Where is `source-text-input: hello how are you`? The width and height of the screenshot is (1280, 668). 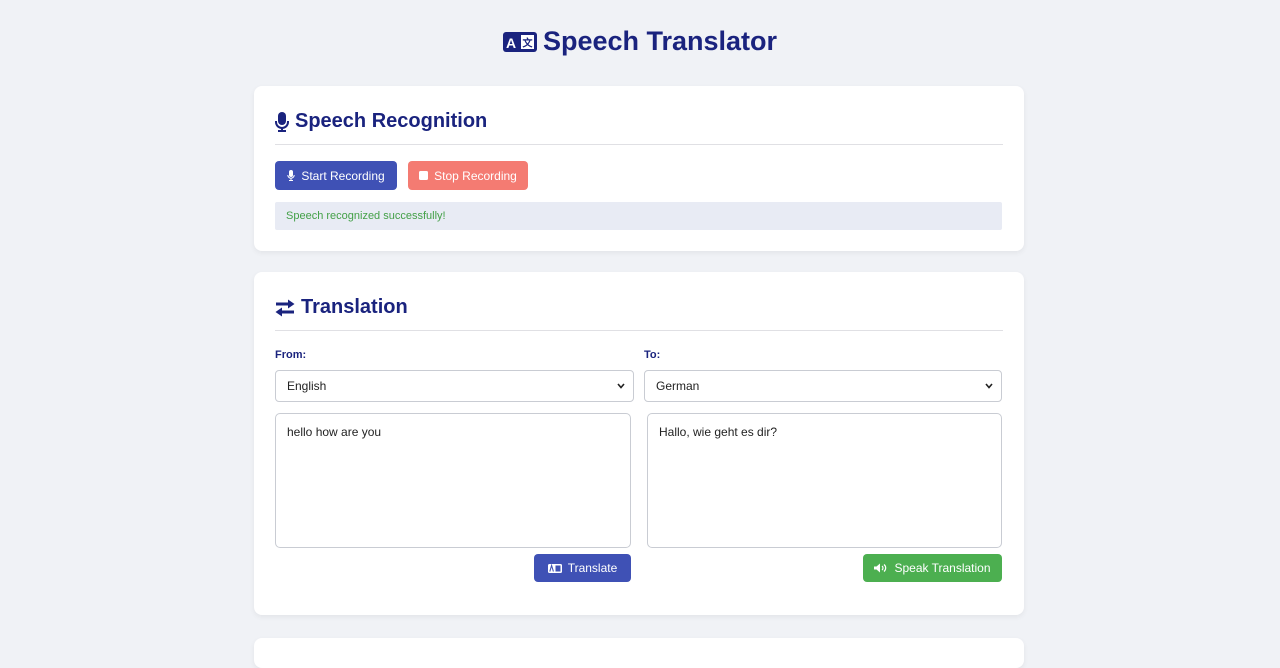 source-text-input: hello how are you is located at coordinates (453, 480).